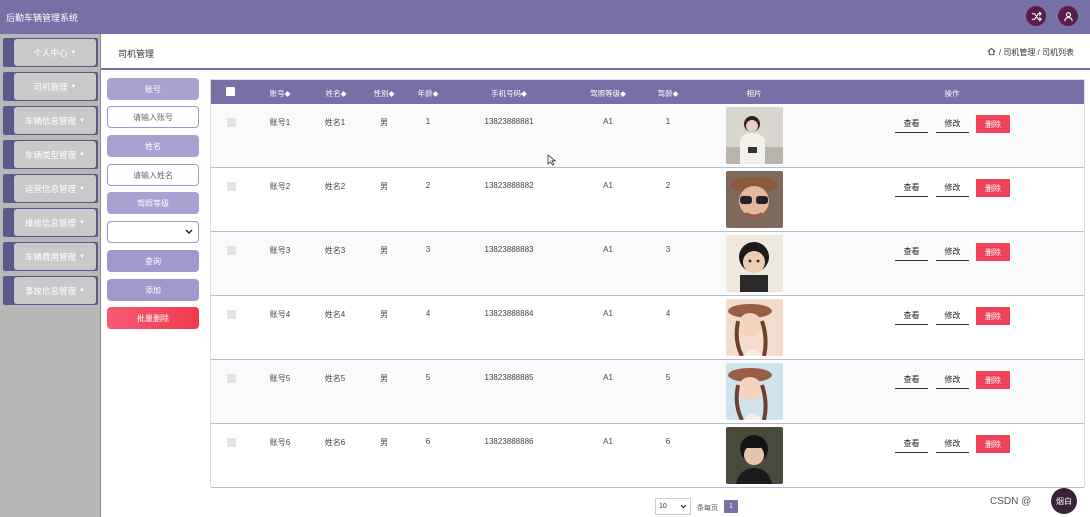 The image size is (1090, 517). What do you see at coordinates (428, 441) in the screenshot?
I see `cell-age: 6` at bounding box center [428, 441].